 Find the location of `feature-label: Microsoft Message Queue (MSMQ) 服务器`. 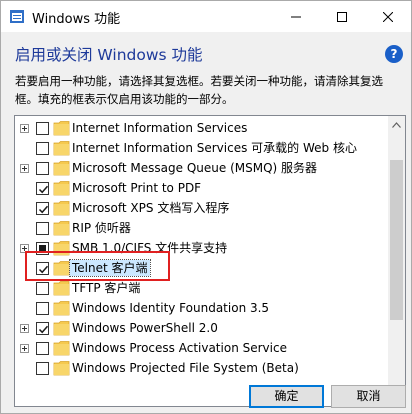

feature-label: Microsoft Message Queue (MSMQ) 服务器 is located at coordinates (195, 168).